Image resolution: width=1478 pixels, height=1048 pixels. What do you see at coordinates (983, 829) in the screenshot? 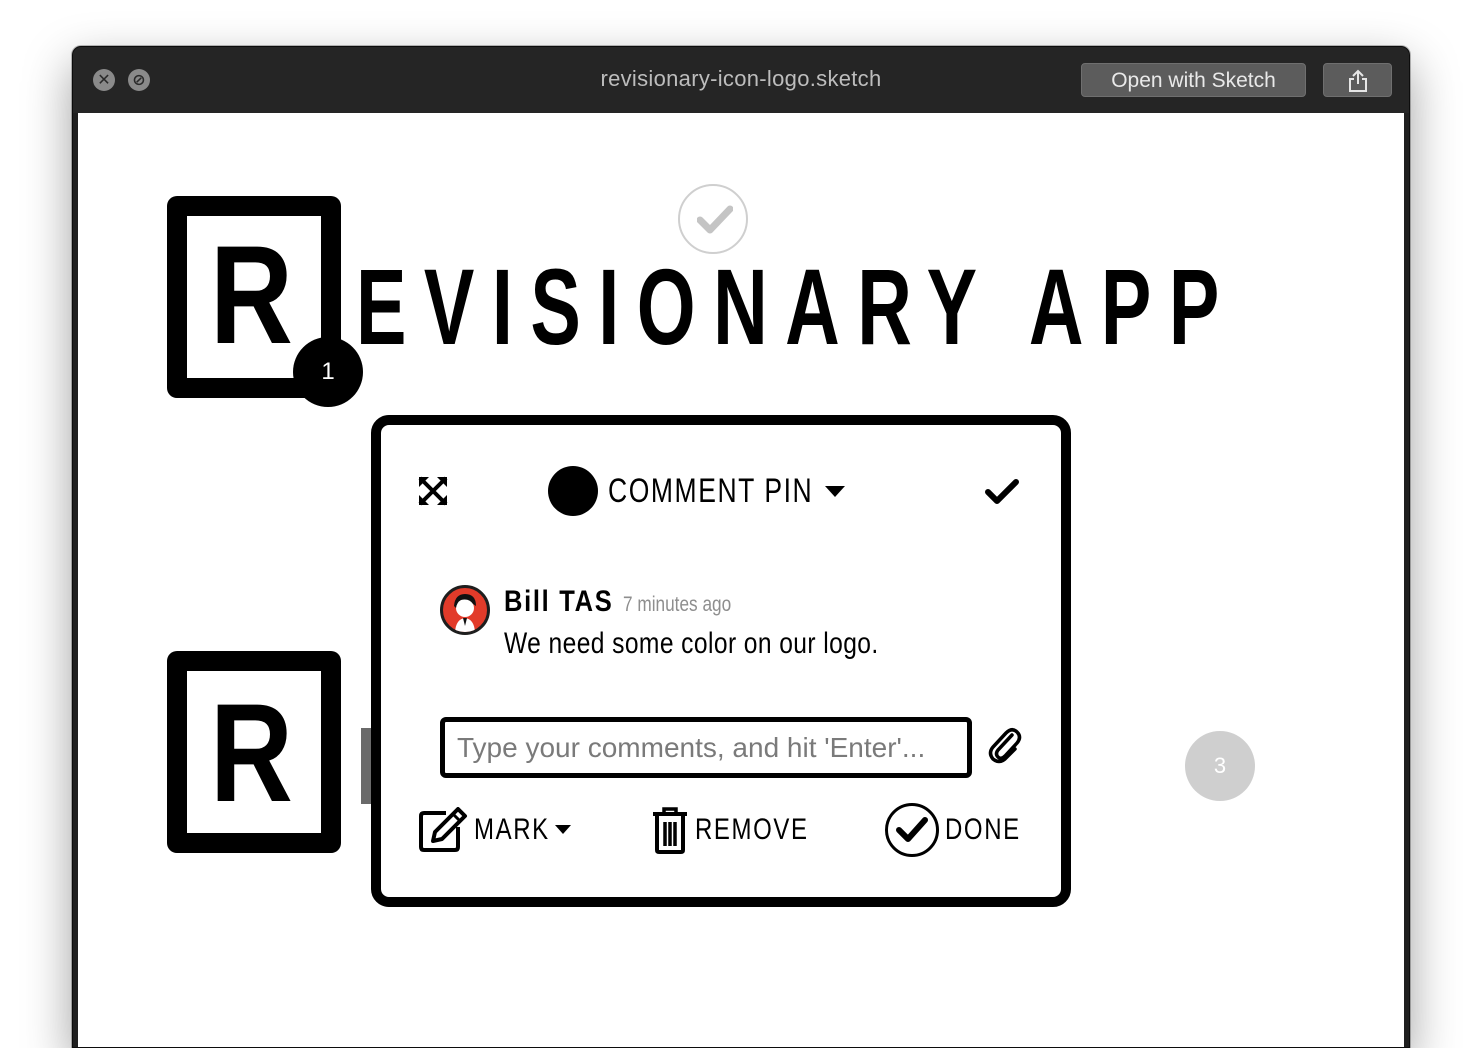
I see `done-label: DONE` at bounding box center [983, 829].